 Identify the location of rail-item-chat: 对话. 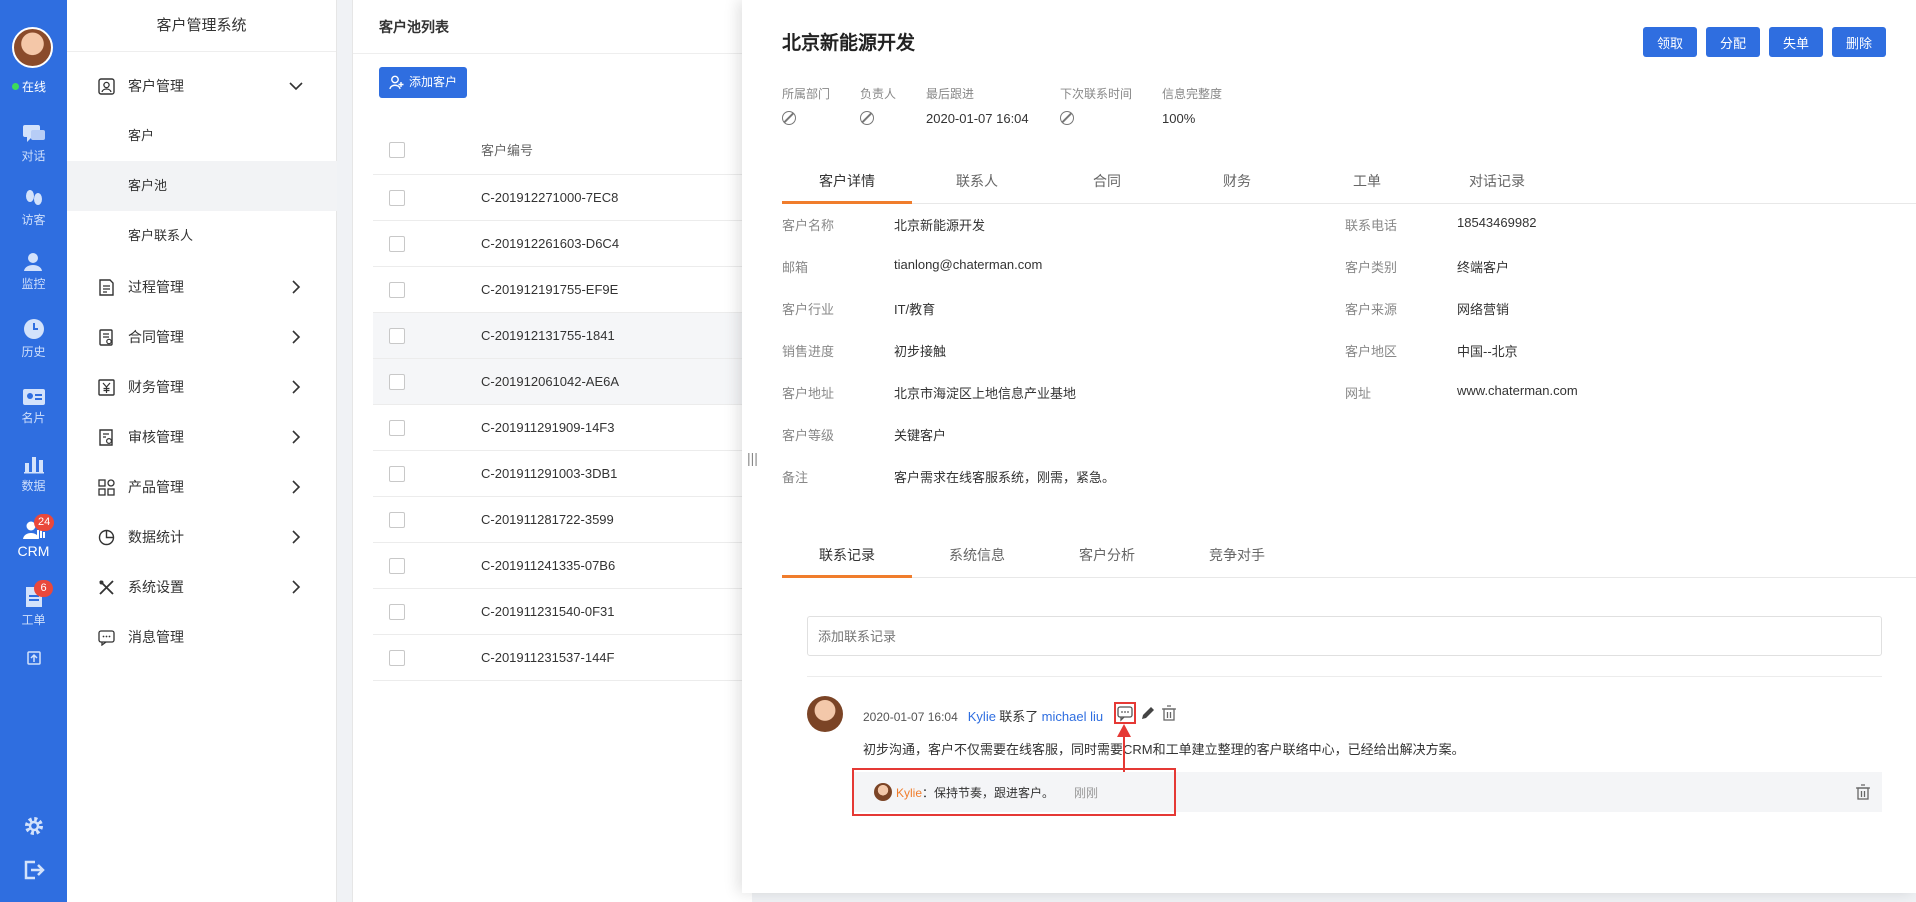
(33, 144).